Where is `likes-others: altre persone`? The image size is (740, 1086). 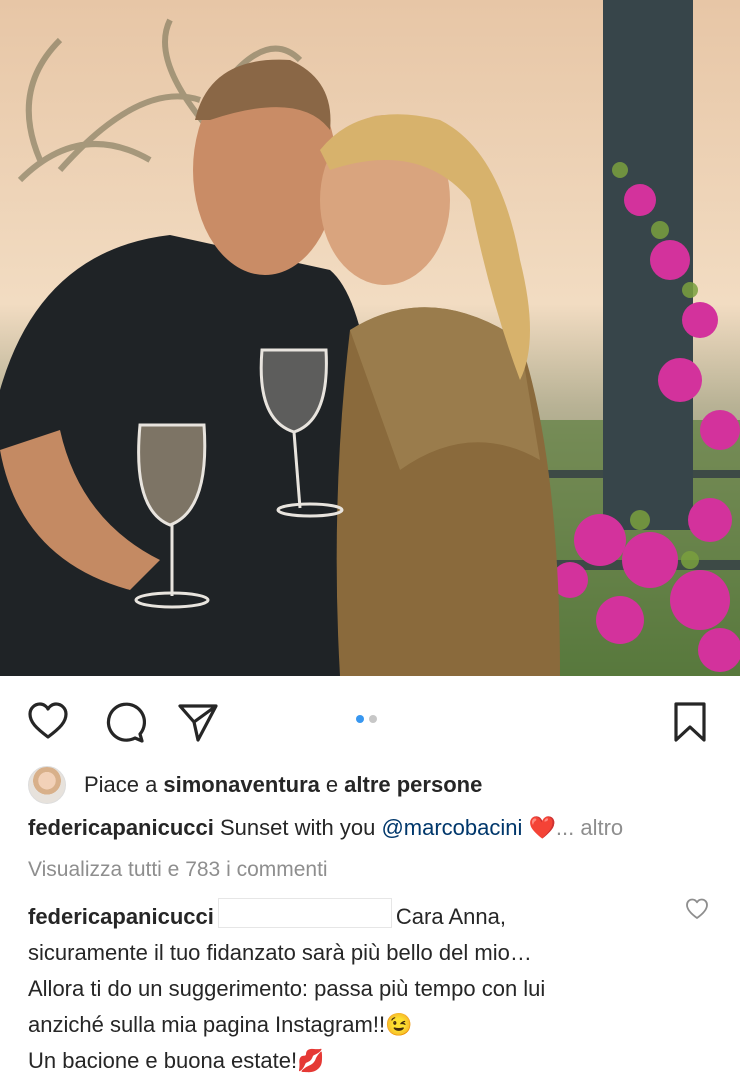
likes-others: altre persone is located at coordinates (413, 785).